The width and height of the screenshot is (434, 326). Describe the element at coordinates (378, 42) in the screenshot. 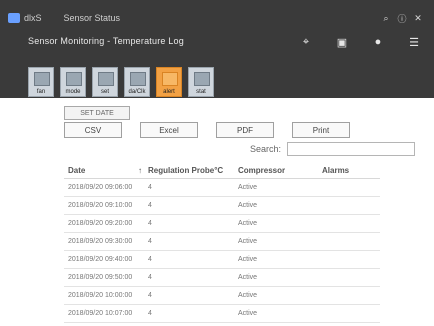

I see `user-icon: ●` at that location.